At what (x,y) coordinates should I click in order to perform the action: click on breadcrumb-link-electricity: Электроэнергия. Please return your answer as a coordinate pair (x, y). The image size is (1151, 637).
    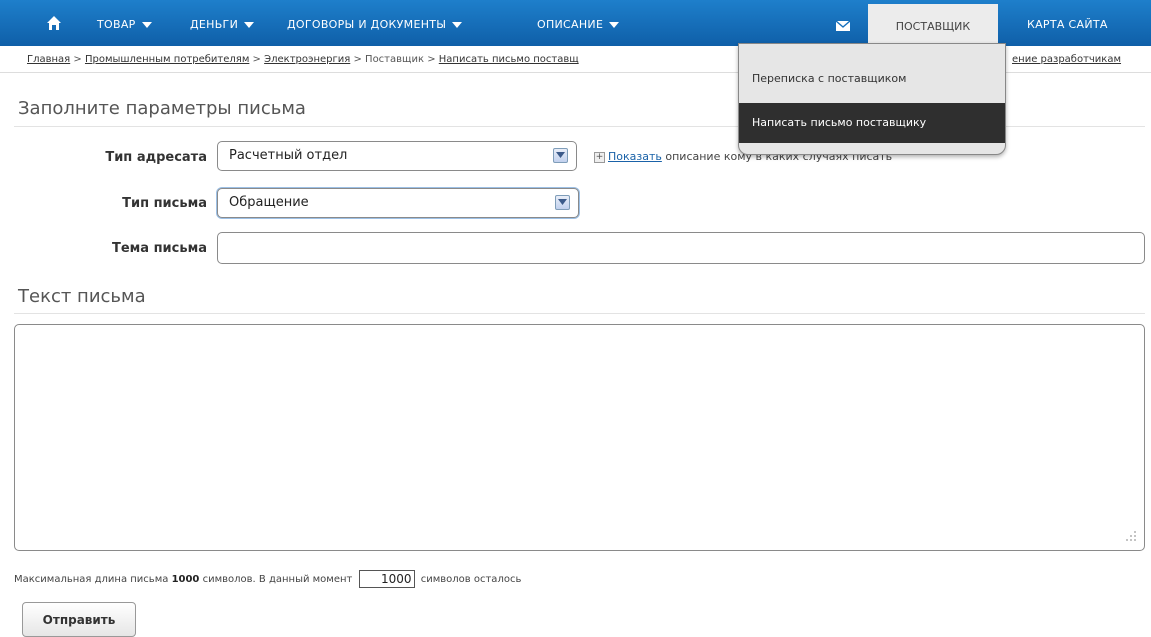
    Looking at the image, I should click on (307, 59).